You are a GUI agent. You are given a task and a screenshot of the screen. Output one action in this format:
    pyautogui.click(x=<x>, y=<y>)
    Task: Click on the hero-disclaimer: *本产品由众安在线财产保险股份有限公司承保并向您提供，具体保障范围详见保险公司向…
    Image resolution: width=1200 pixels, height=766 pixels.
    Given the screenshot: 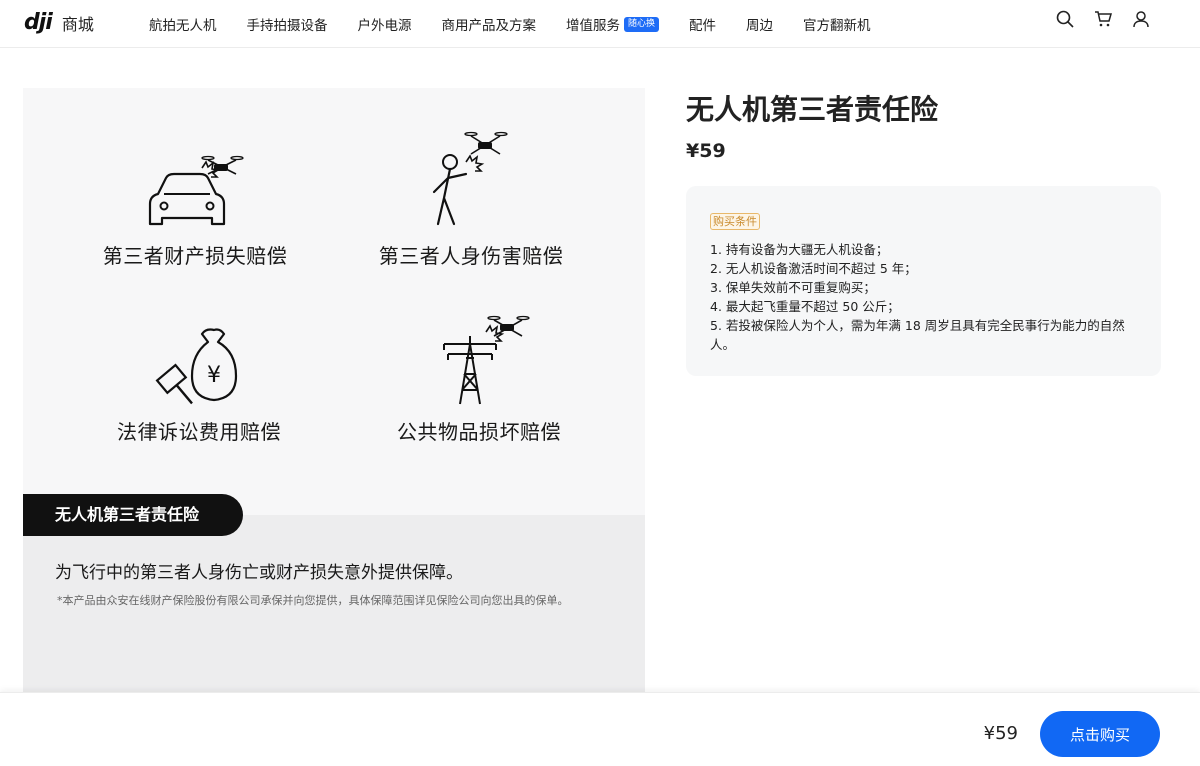 What is the action you would take?
    pyautogui.click(x=313, y=600)
    